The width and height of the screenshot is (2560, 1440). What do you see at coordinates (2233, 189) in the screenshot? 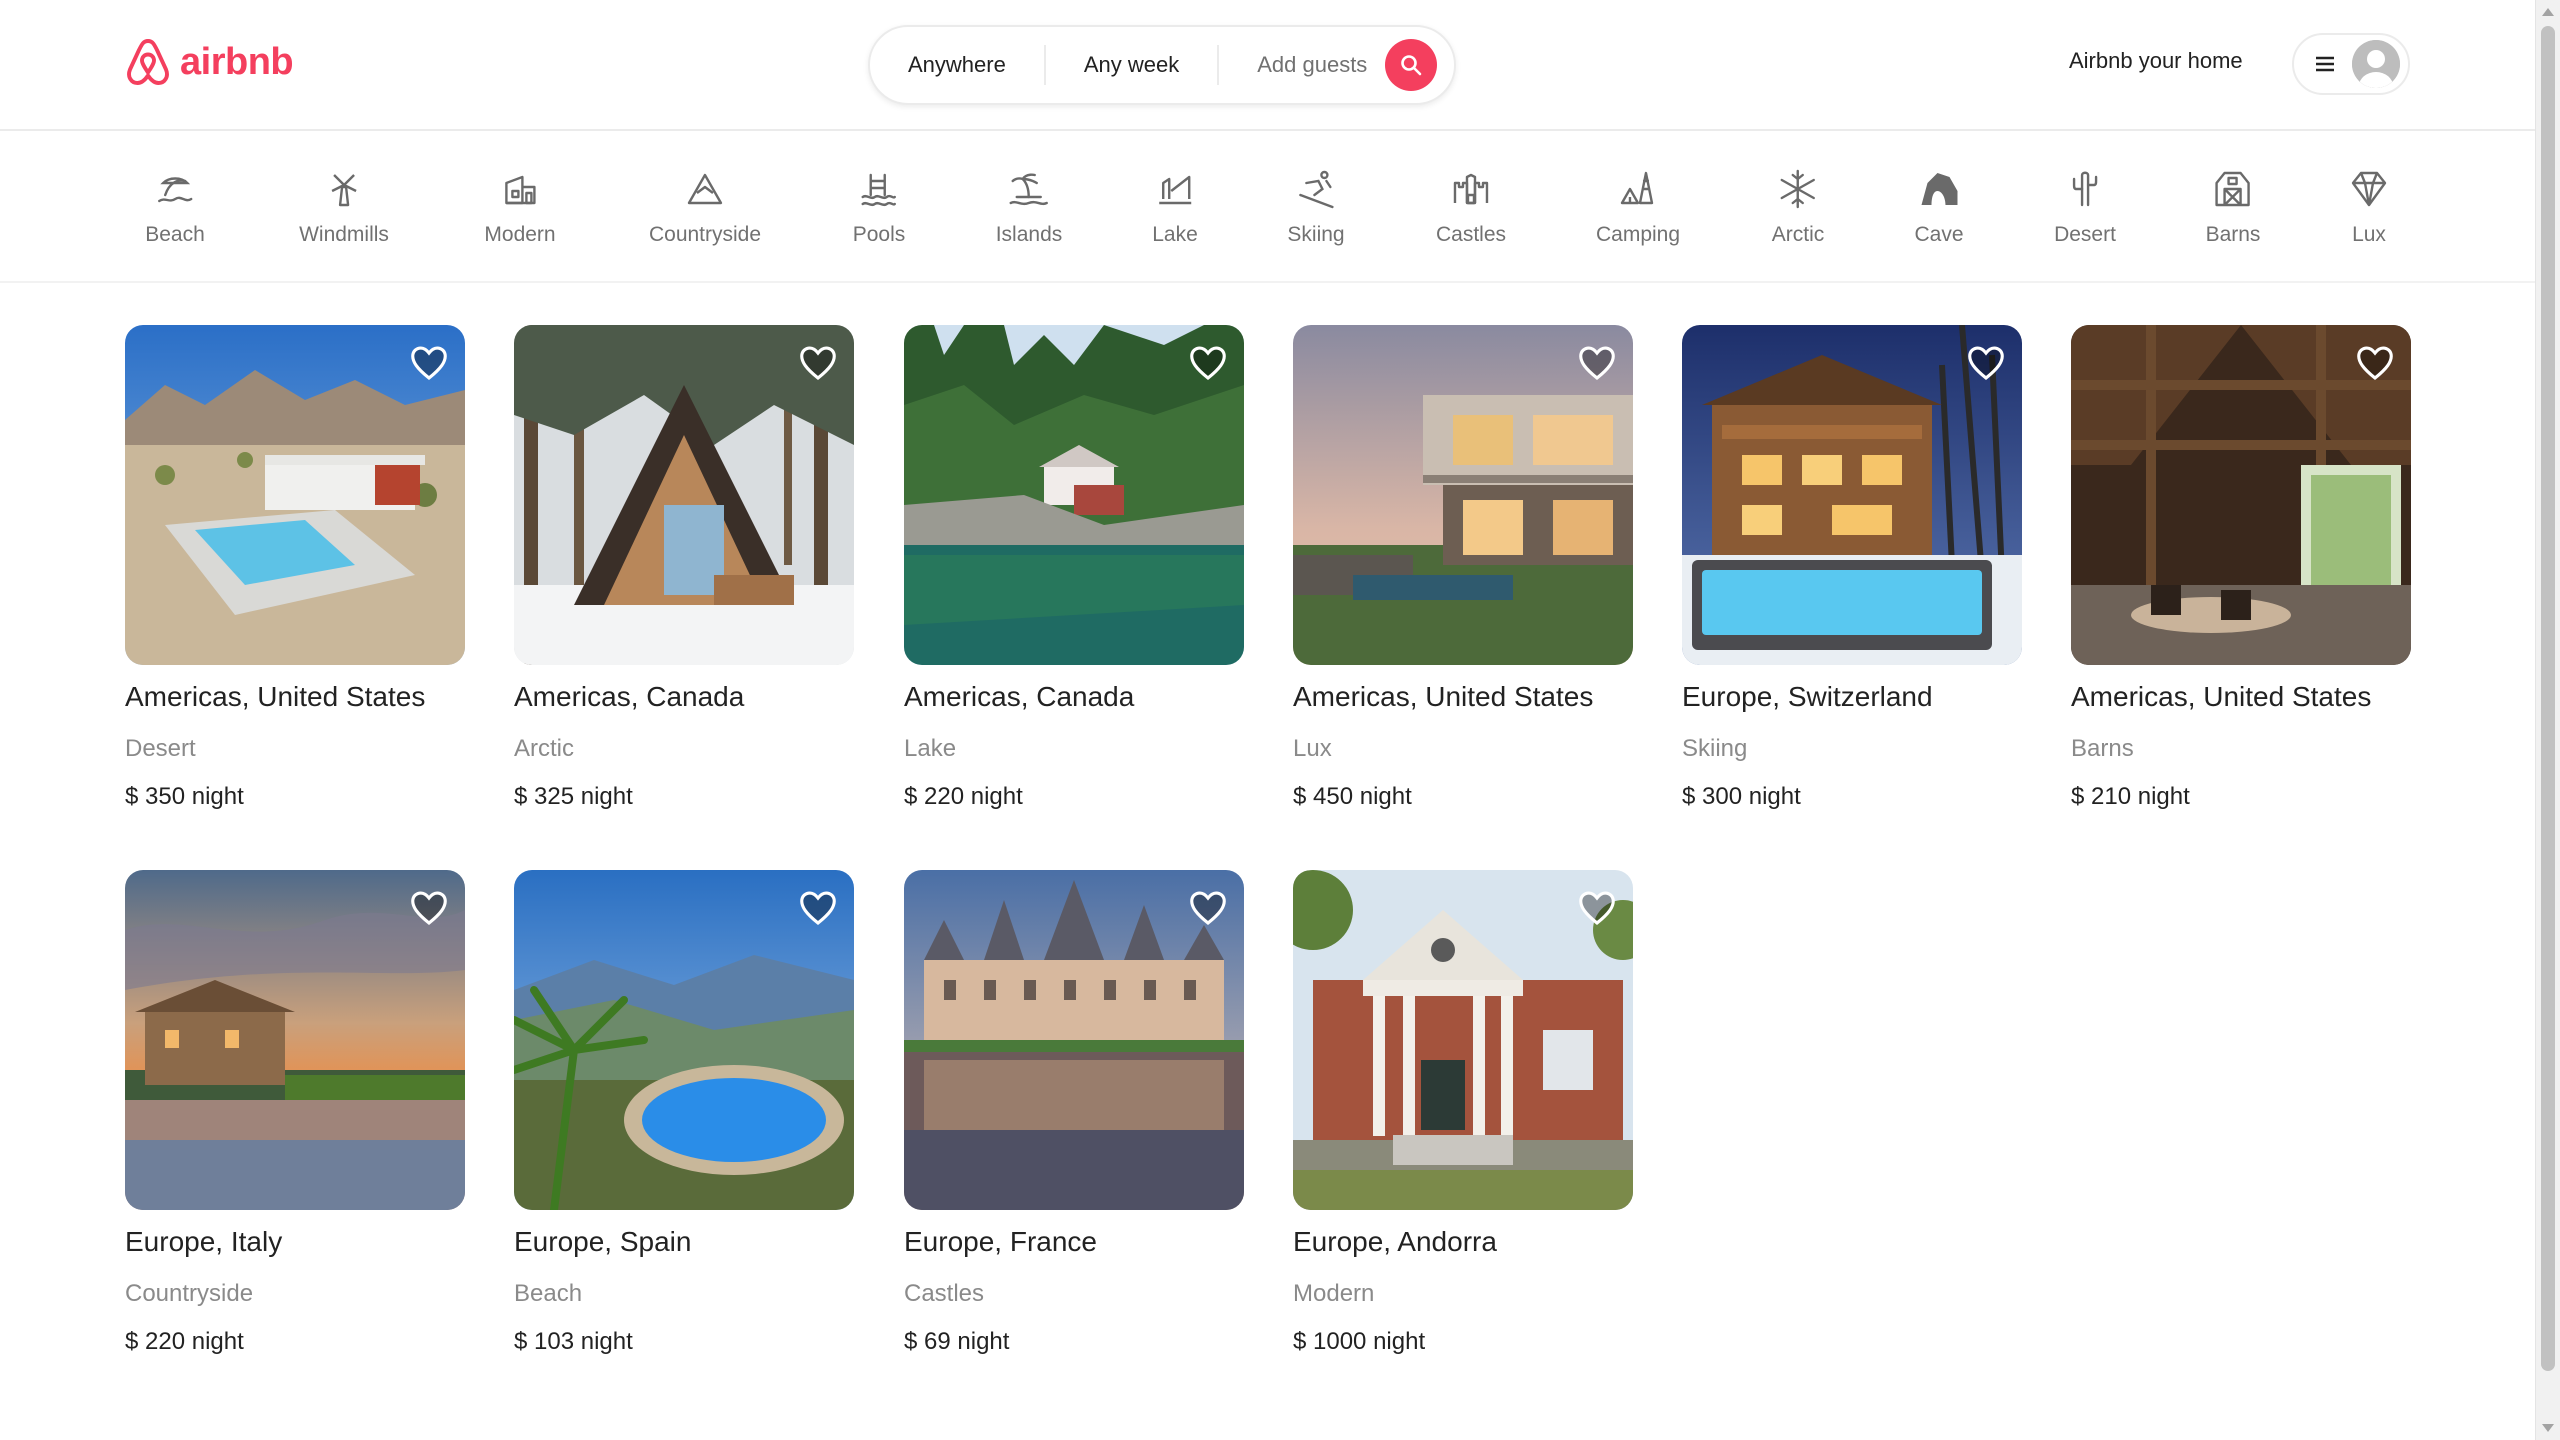
I see `barn-icon` at bounding box center [2233, 189].